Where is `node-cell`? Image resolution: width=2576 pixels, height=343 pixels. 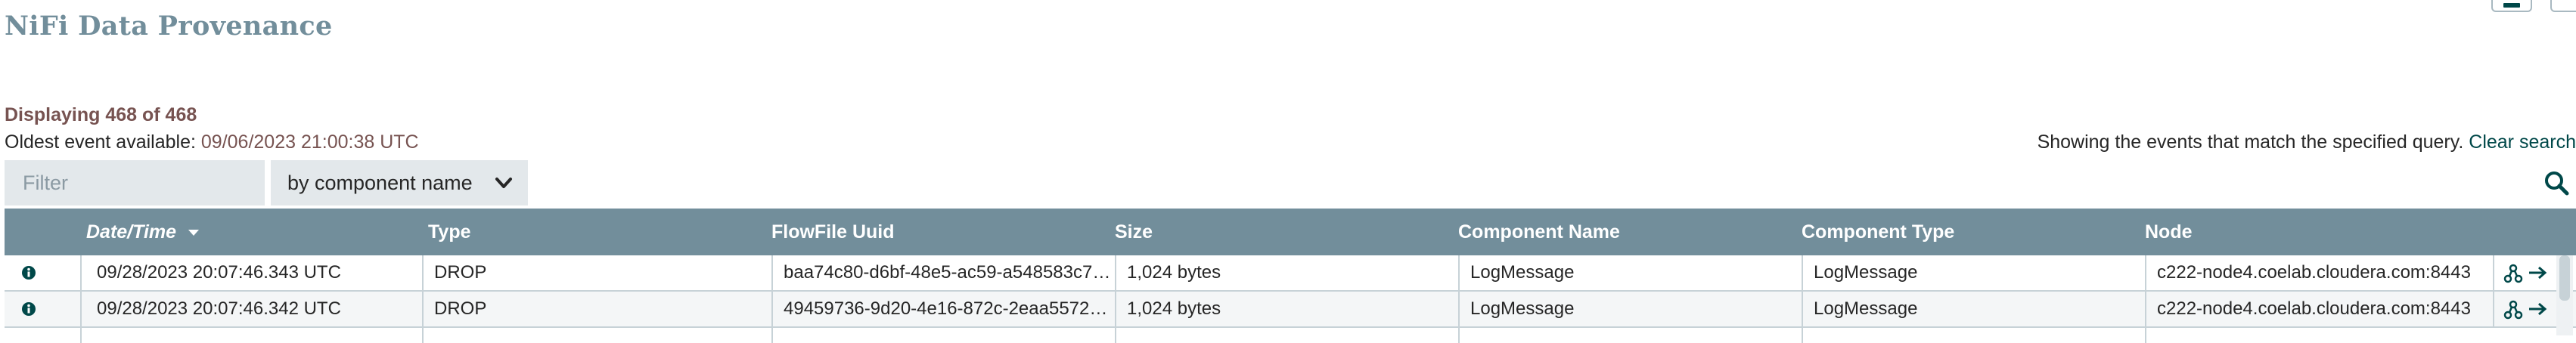 node-cell is located at coordinates (2319, 335).